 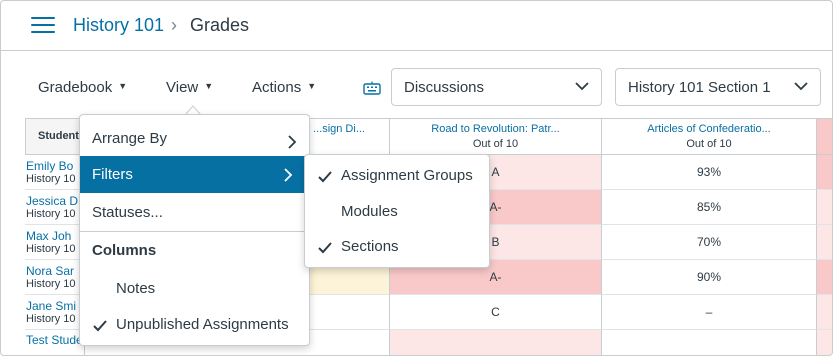 I want to click on page-header: History 101 › Grades, so click(x=416, y=26).